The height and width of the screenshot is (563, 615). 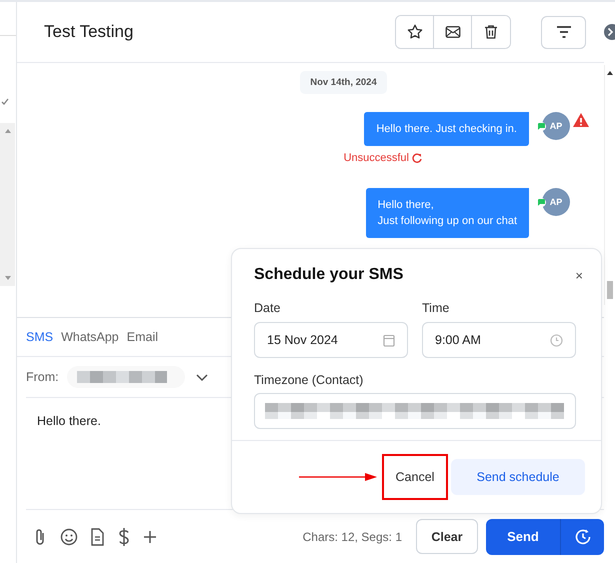 I want to click on dollar-icon, so click(x=124, y=536).